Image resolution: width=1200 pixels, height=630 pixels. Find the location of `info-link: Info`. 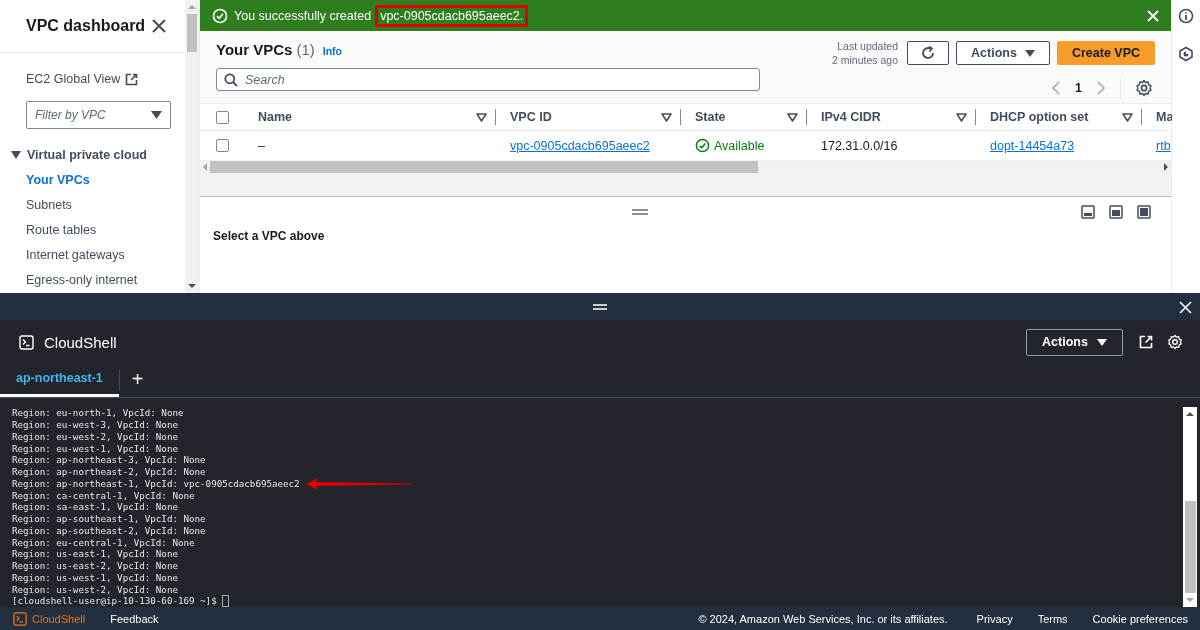

info-link: Info is located at coordinates (332, 51).